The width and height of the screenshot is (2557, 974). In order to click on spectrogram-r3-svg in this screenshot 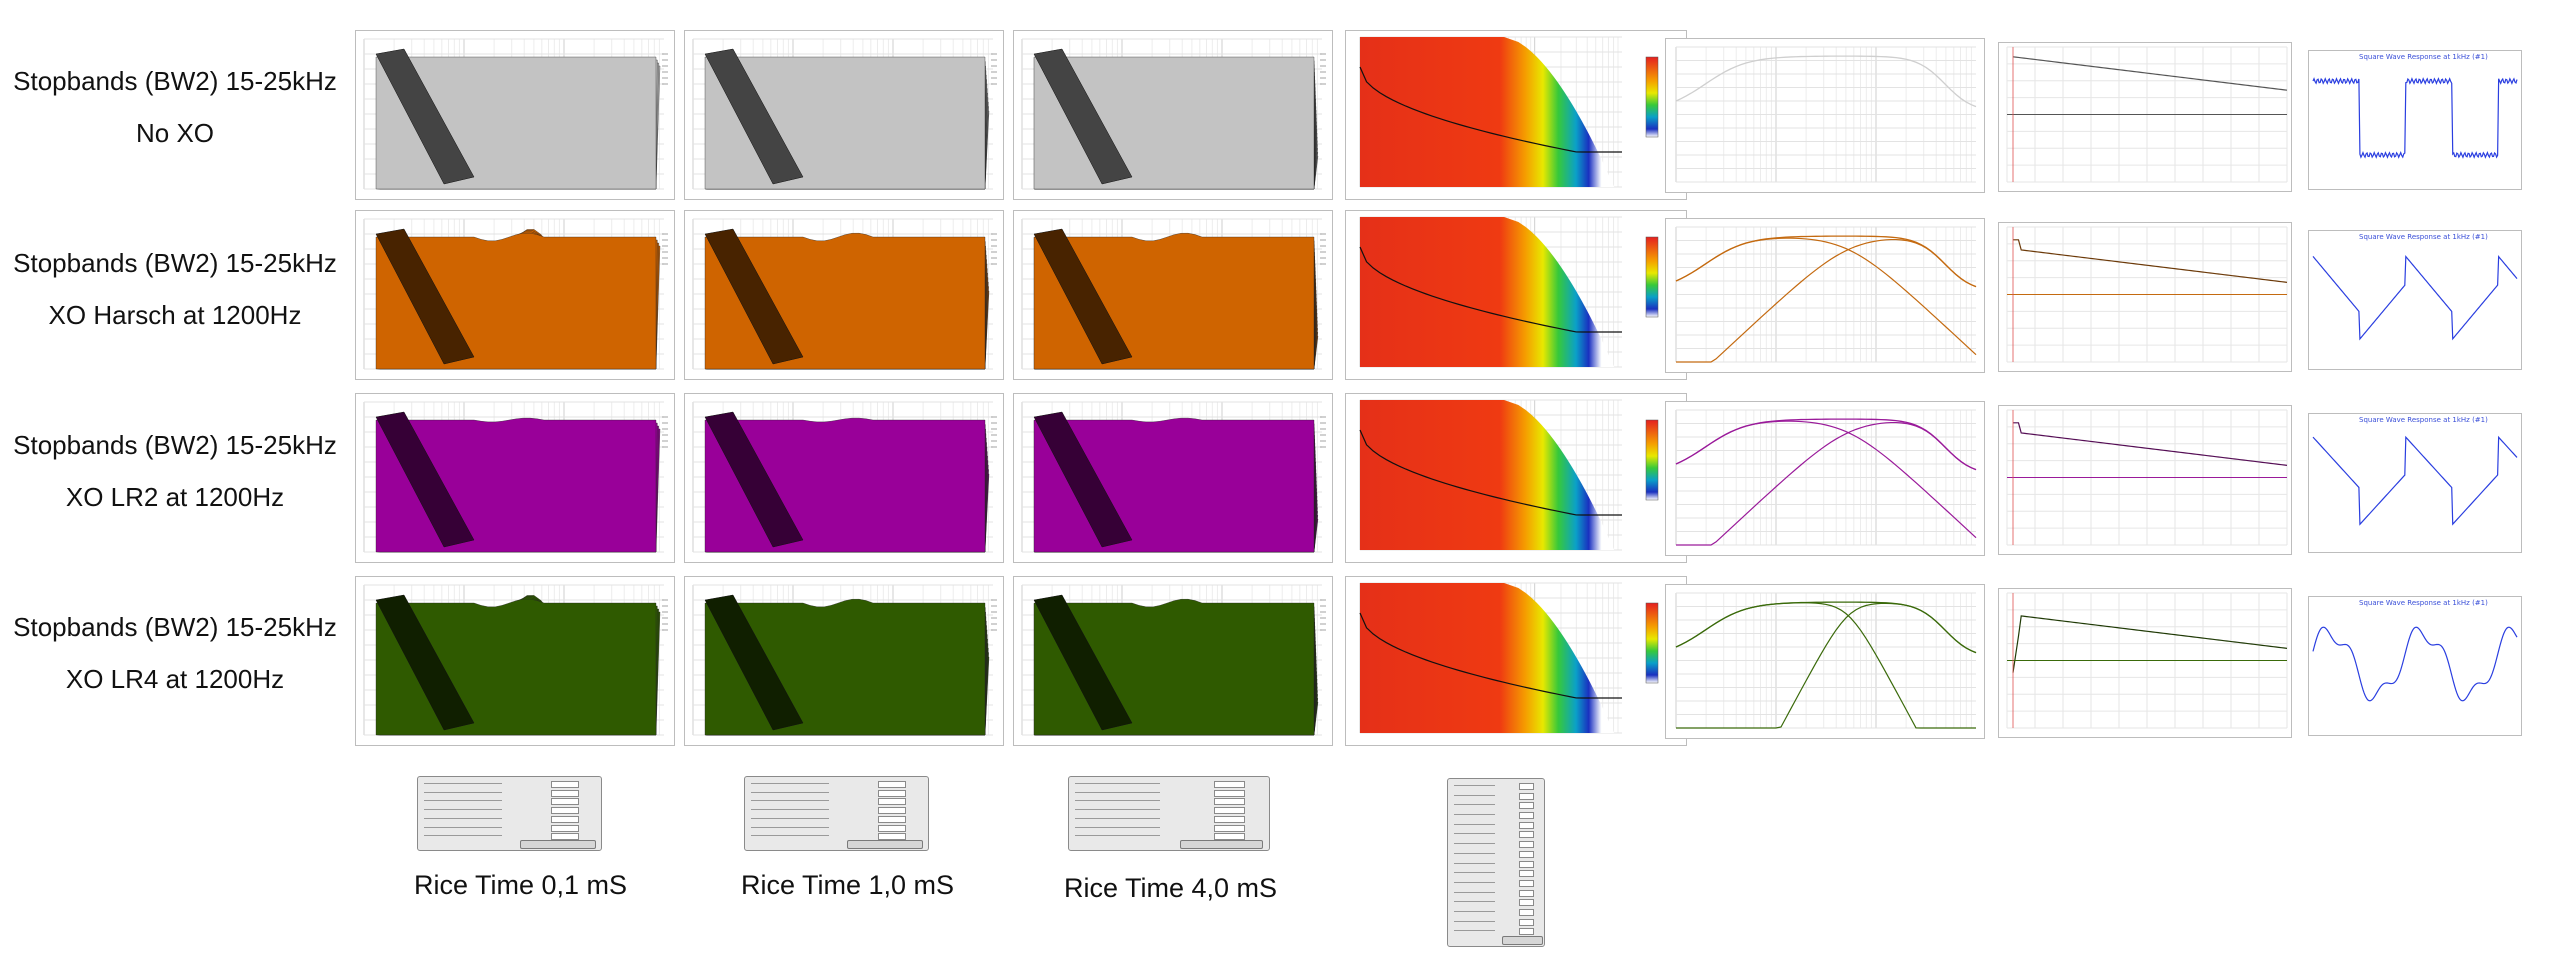, I will do `click(1509, 475)`.